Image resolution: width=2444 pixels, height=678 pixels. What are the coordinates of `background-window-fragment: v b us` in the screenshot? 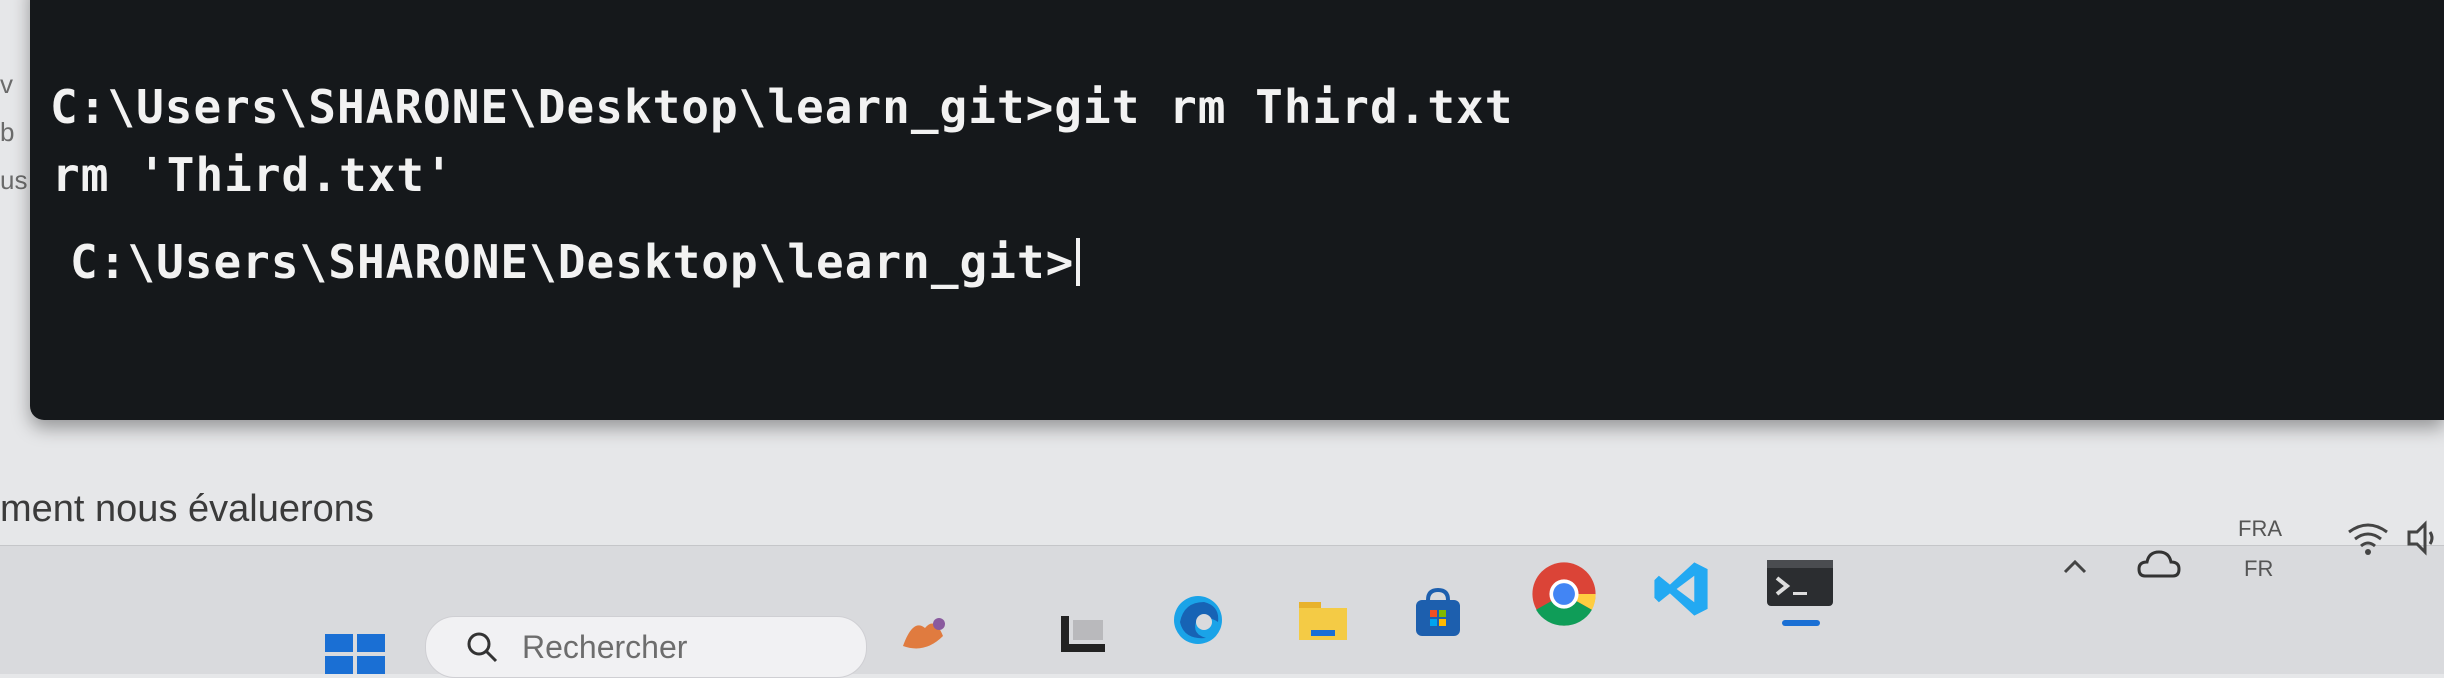 It's located at (15, 132).